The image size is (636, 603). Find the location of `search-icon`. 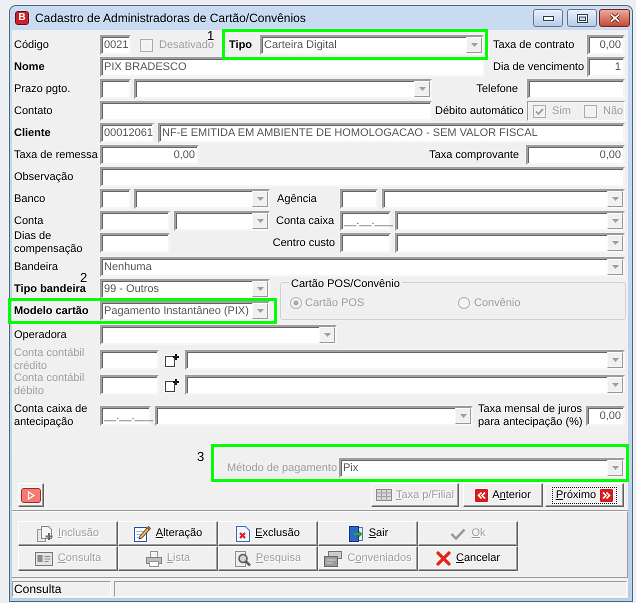

search-icon is located at coordinates (242, 558).